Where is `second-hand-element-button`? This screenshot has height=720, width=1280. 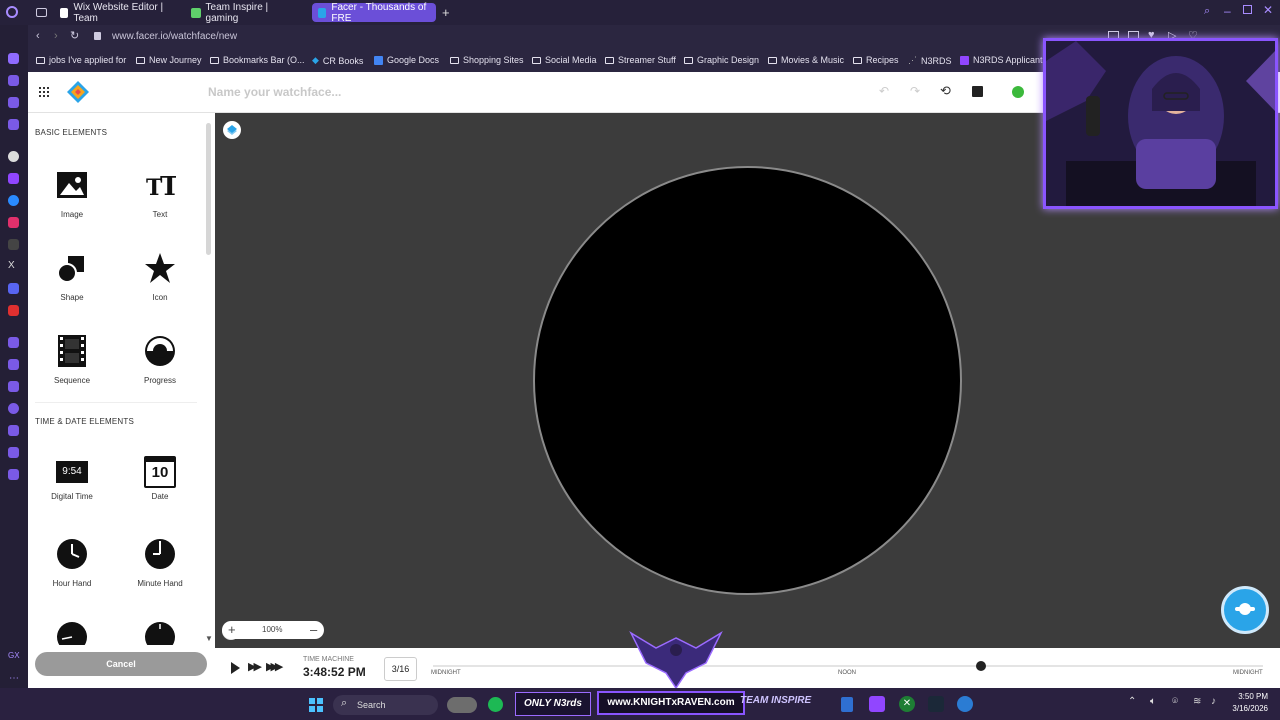 second-hand-element-button is located at coordinates (72, 633).